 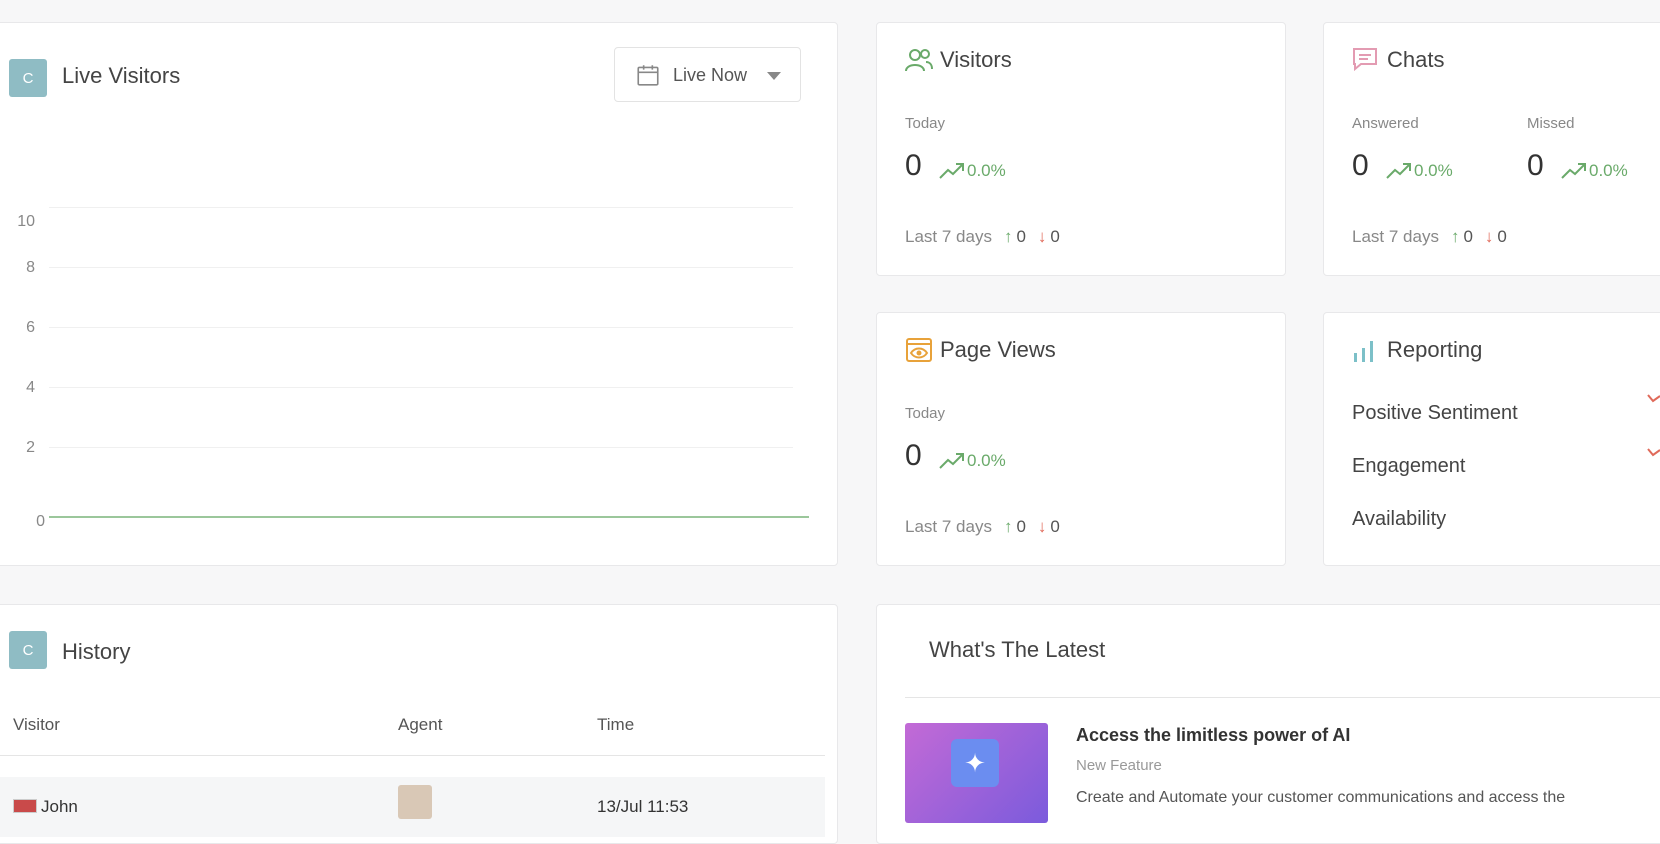 What do you see at coordinates (1017, 649) in the screenshot?
I see `latest-title: What's The Latest` at bounding box center [1017, 649].